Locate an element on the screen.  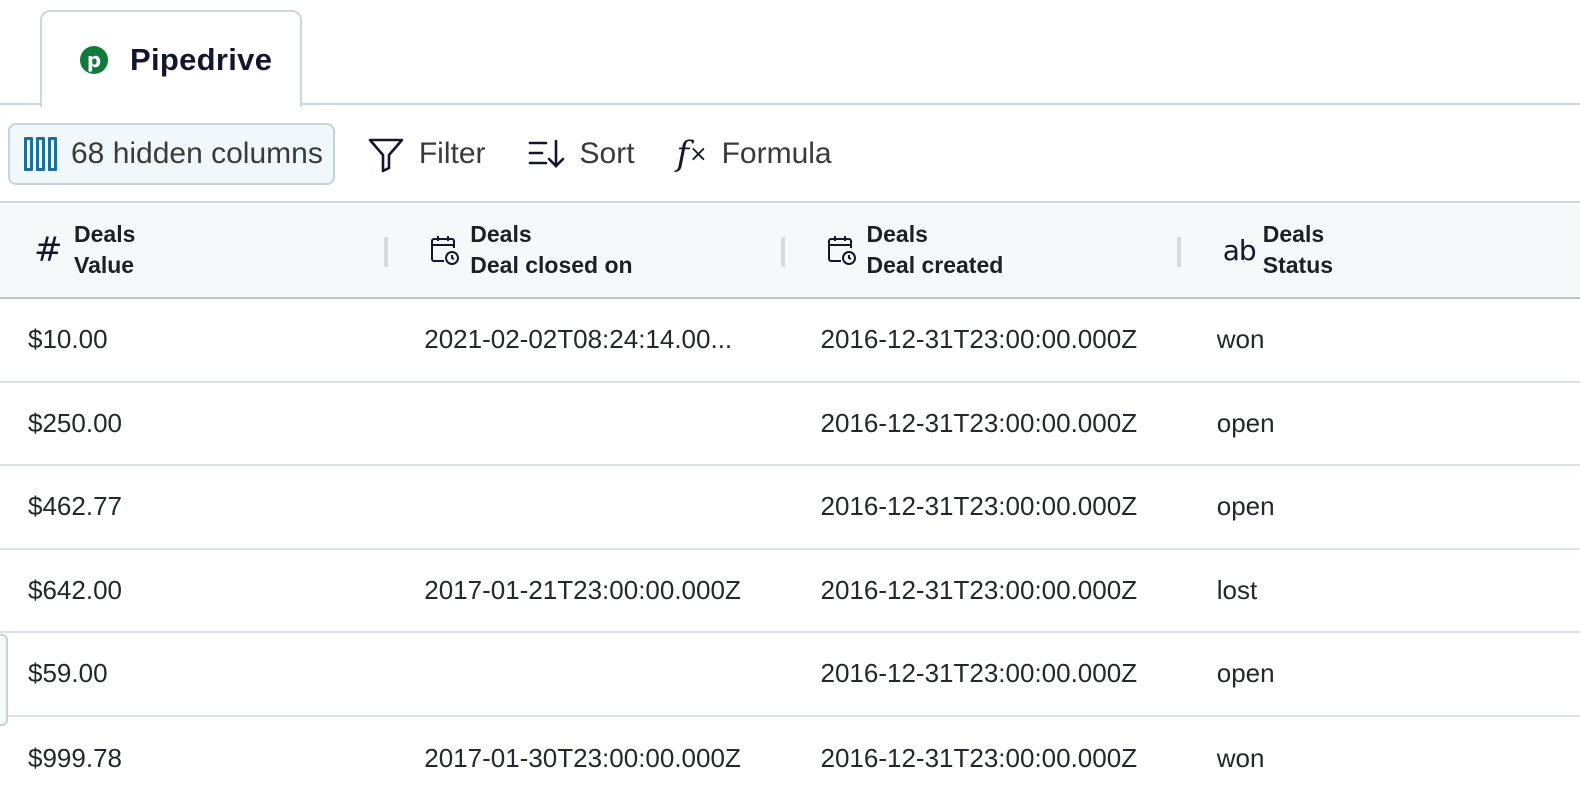
tab-label: Pipedrive is located at coordinates (201, 60).